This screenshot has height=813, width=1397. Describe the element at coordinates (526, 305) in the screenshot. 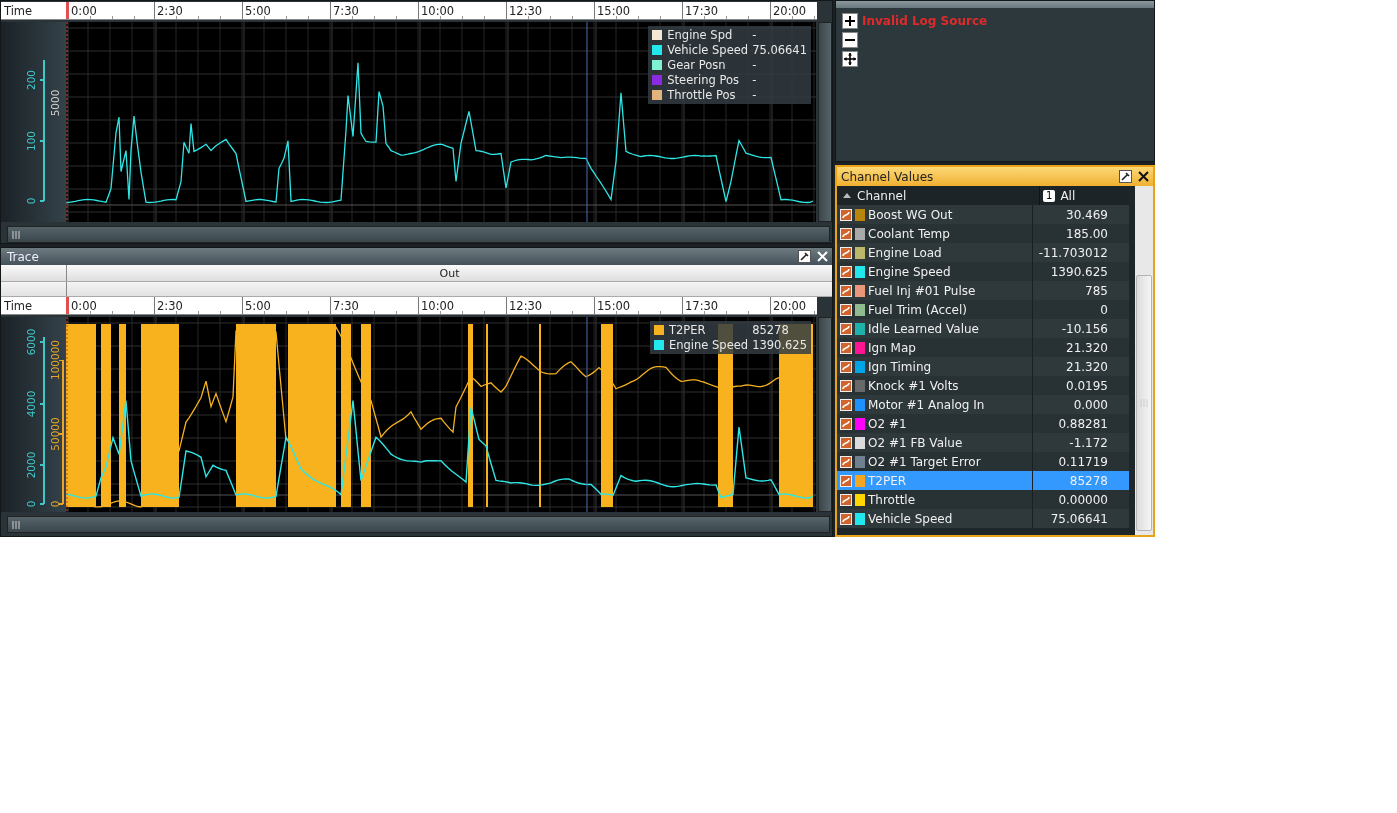

I see `time-tick: 12:30` at that location.